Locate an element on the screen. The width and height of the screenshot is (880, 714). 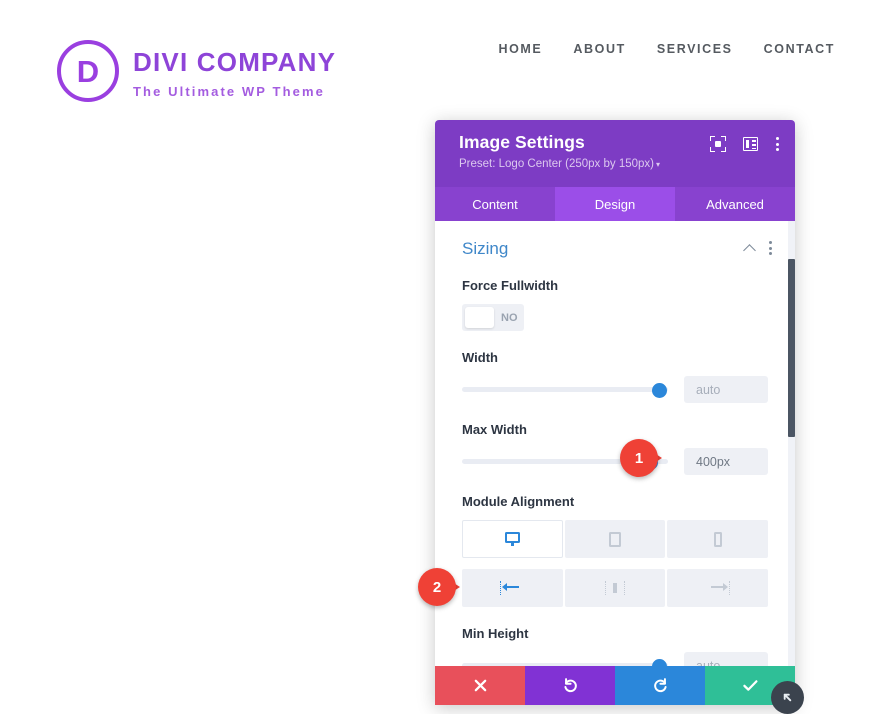
callout-badge-2: 2 is located at coordinates (439, 587).